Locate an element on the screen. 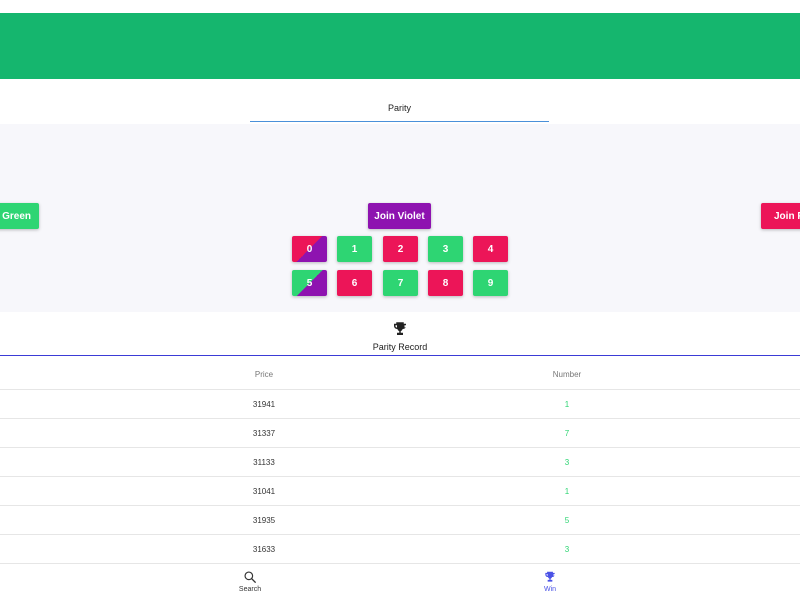  price-cell: 31935 is located at coordinates (264, 520).